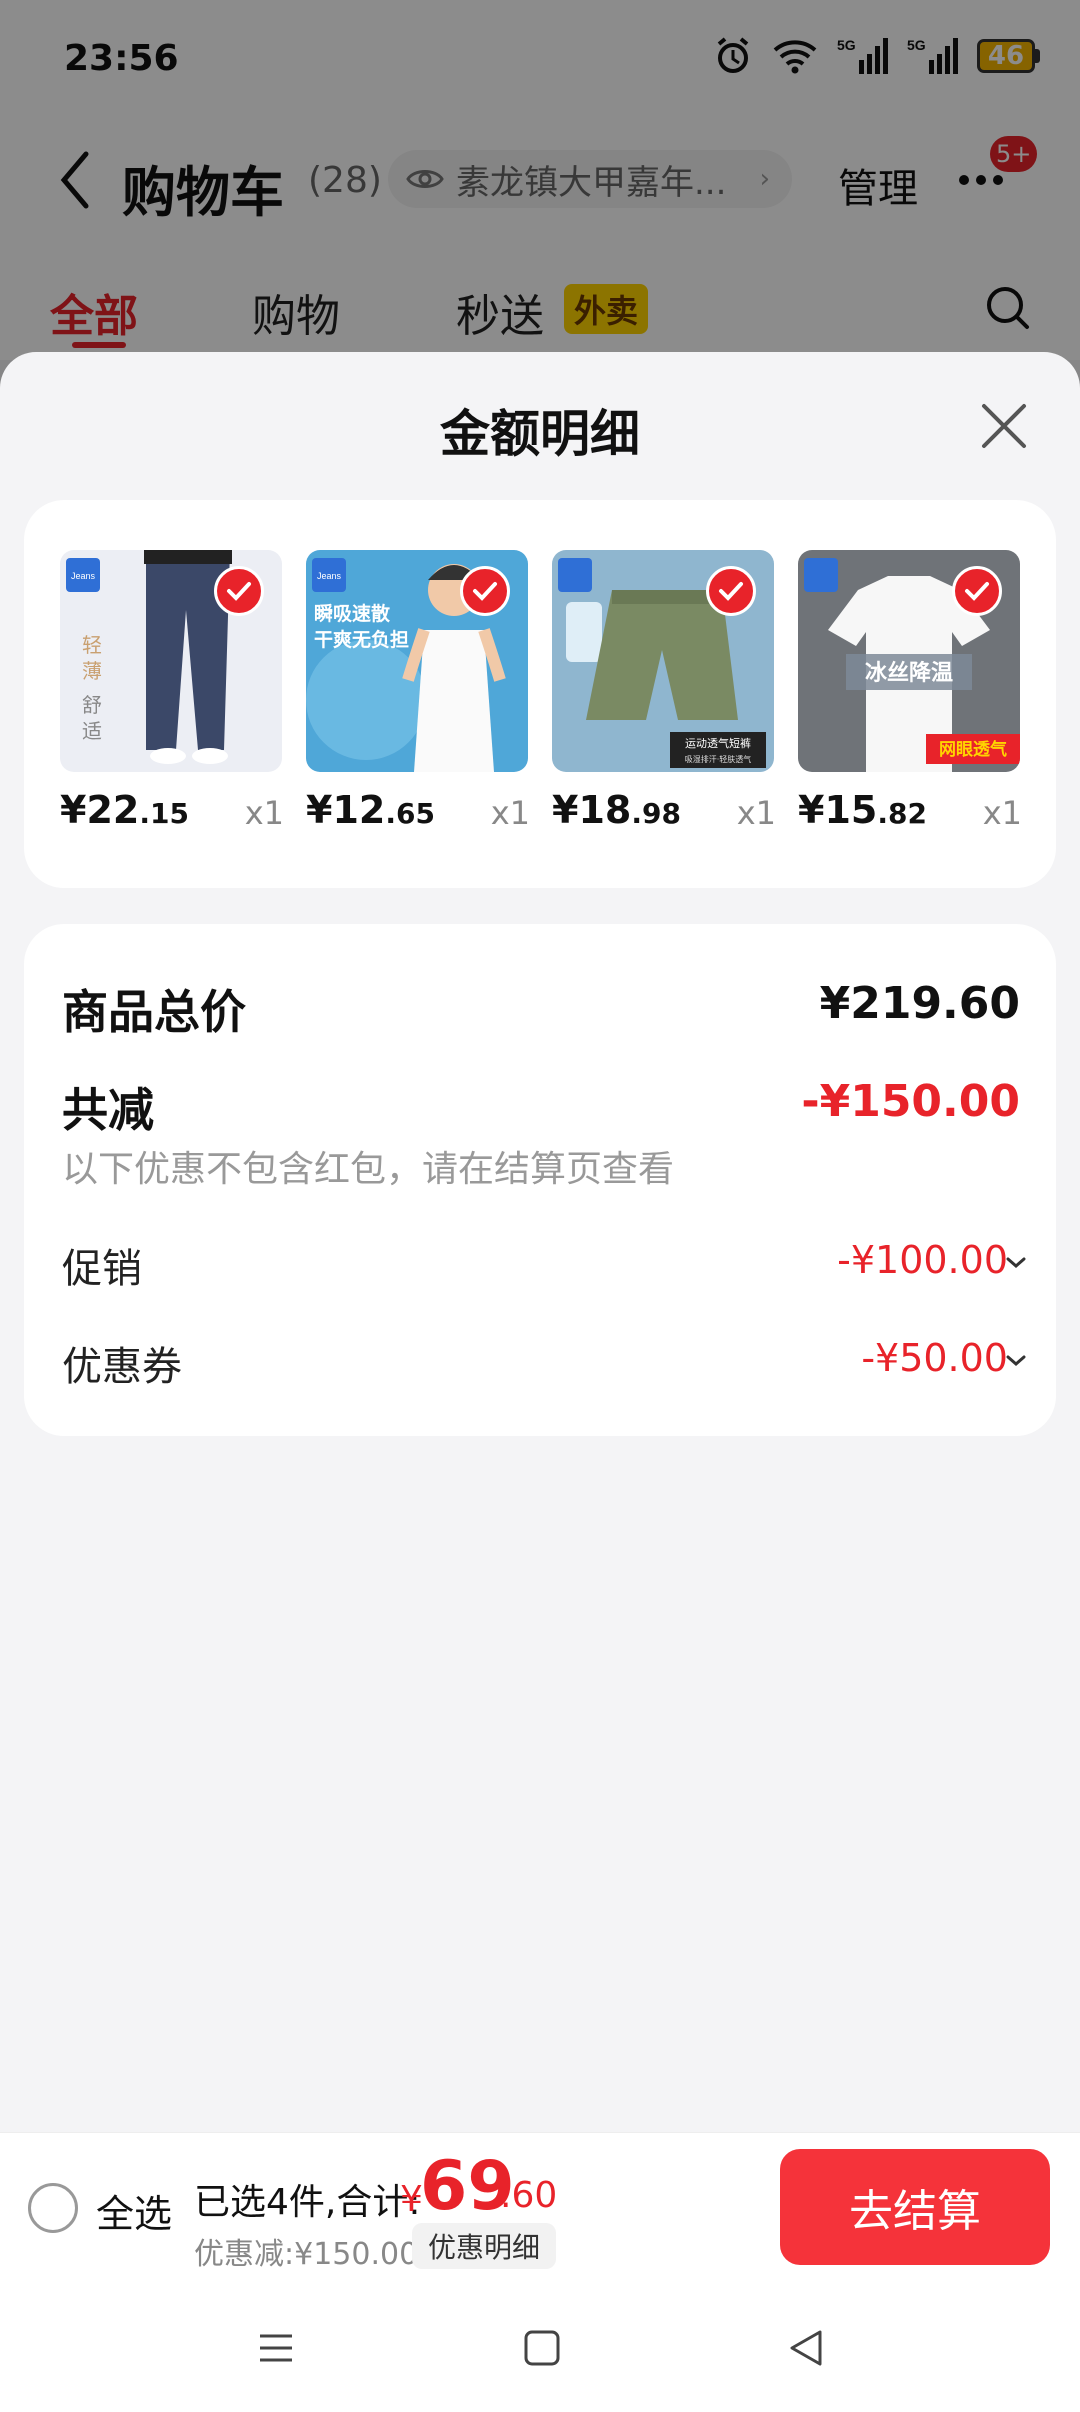 Image resolution: width=1080 pixels, height=2412 pixels. What do you see at coordinates (862, 810) in the screenshot?
I see `product-price: ¥15.82` at bounding box center [862, 810].